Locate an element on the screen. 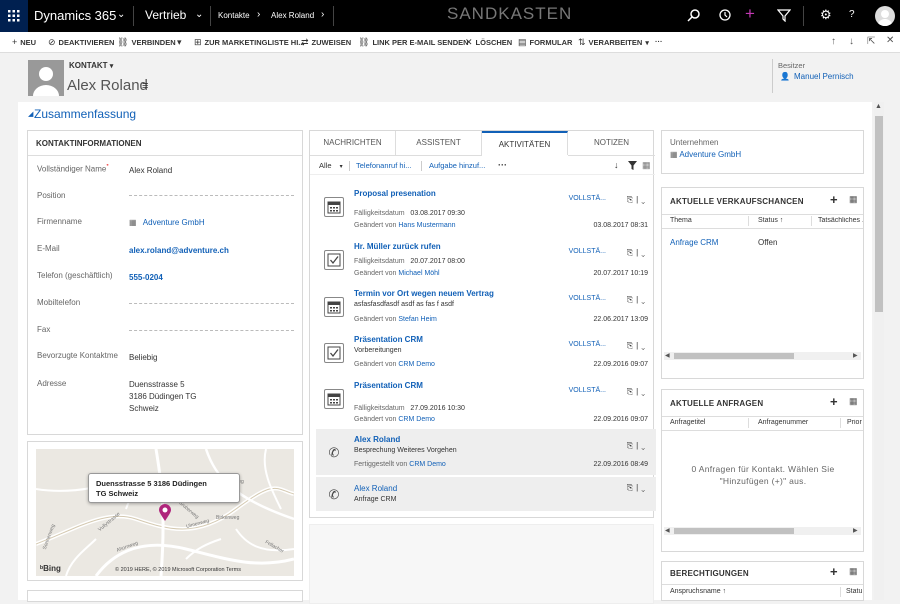  tab-posts: NACHRICHTEN is located at coordinates (353, 143).